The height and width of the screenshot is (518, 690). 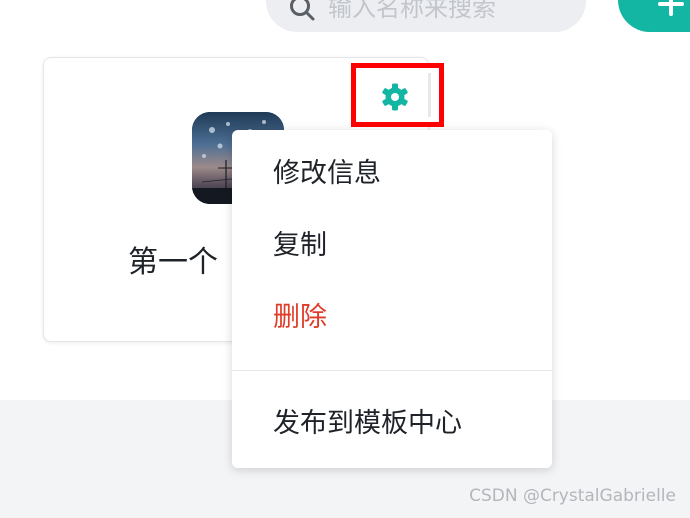 What do you see at coordinates (302, 10) in the screenshot?
I see `search-icon` at bounding box center [302, 10].